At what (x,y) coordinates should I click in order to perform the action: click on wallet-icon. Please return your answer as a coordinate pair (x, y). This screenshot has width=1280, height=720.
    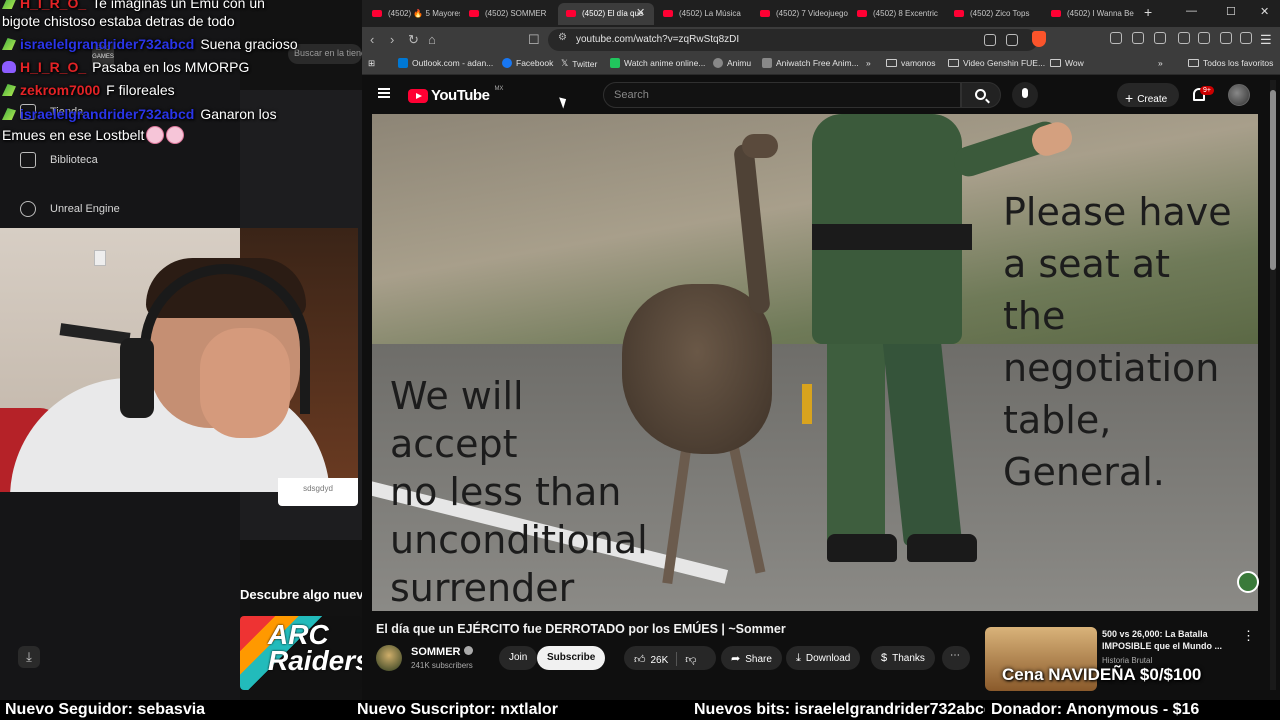
    Looking at the image, I should click on (1226, 38).